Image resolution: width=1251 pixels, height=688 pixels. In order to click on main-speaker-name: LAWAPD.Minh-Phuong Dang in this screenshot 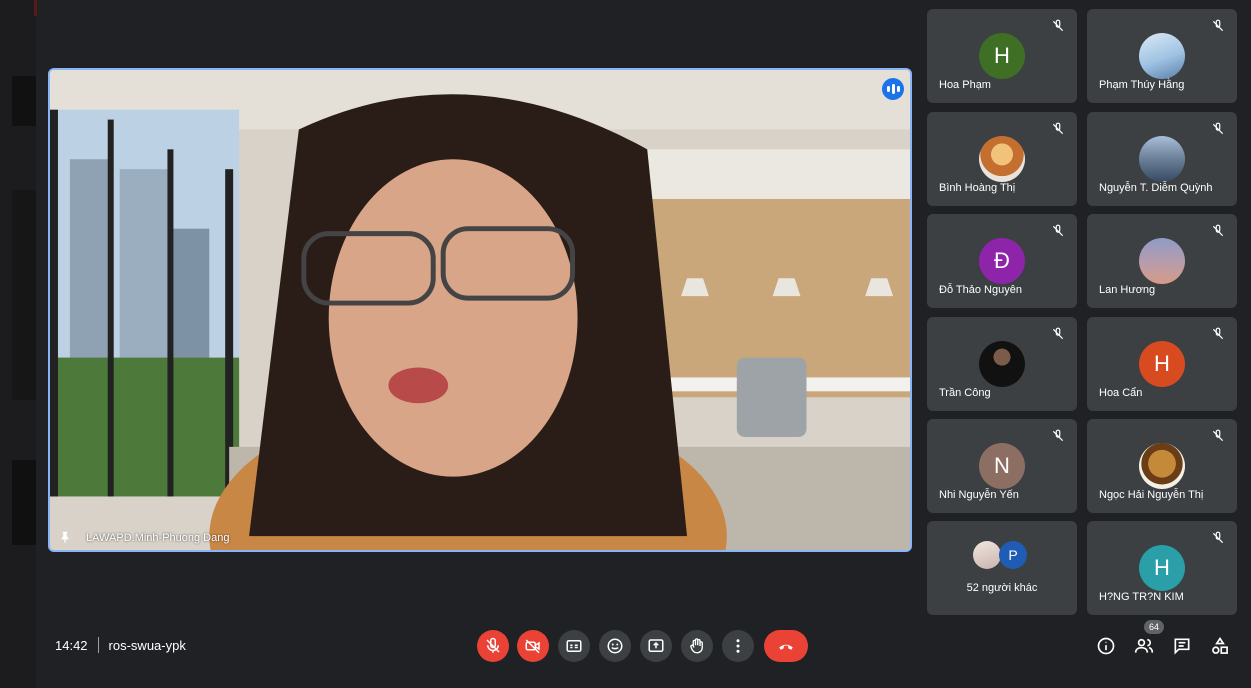, I will do `click(158, 538)`.